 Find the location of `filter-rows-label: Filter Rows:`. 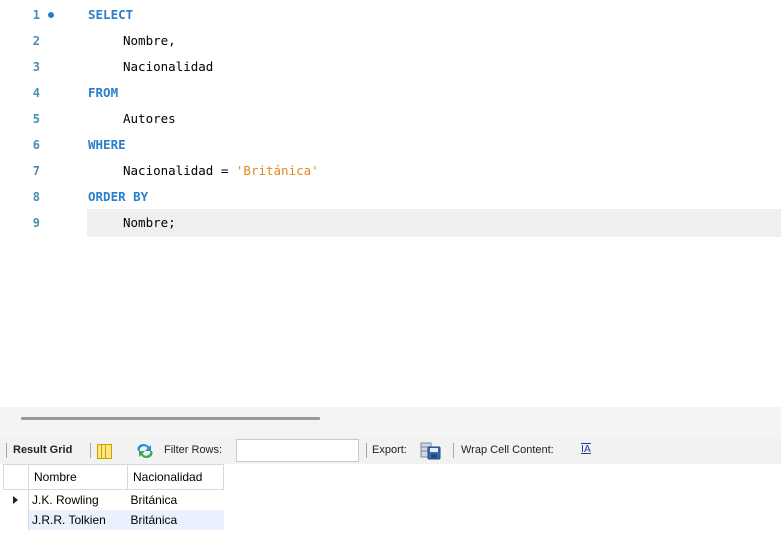

filter-rows-label: Filter Rows: is located at coordinates (193, 450).